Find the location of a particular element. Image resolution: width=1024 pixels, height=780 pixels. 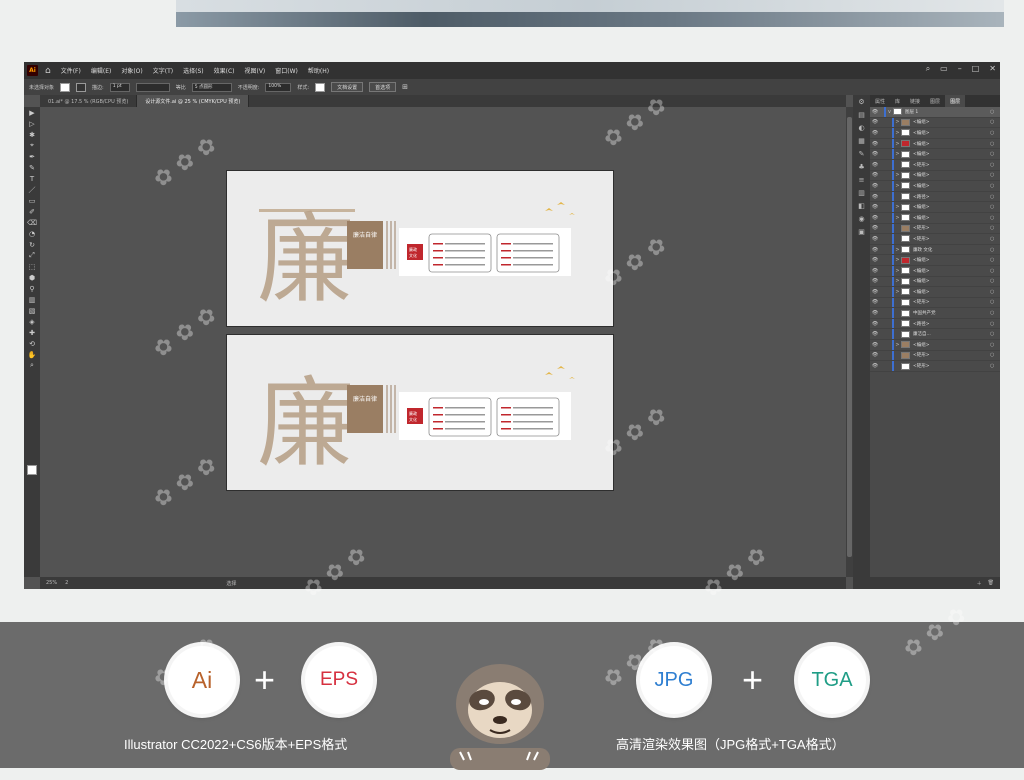

tab-document-1: 01.ai* @ 17.5 % (RGB/CPU 预览) is located at coordinates (89, 101).